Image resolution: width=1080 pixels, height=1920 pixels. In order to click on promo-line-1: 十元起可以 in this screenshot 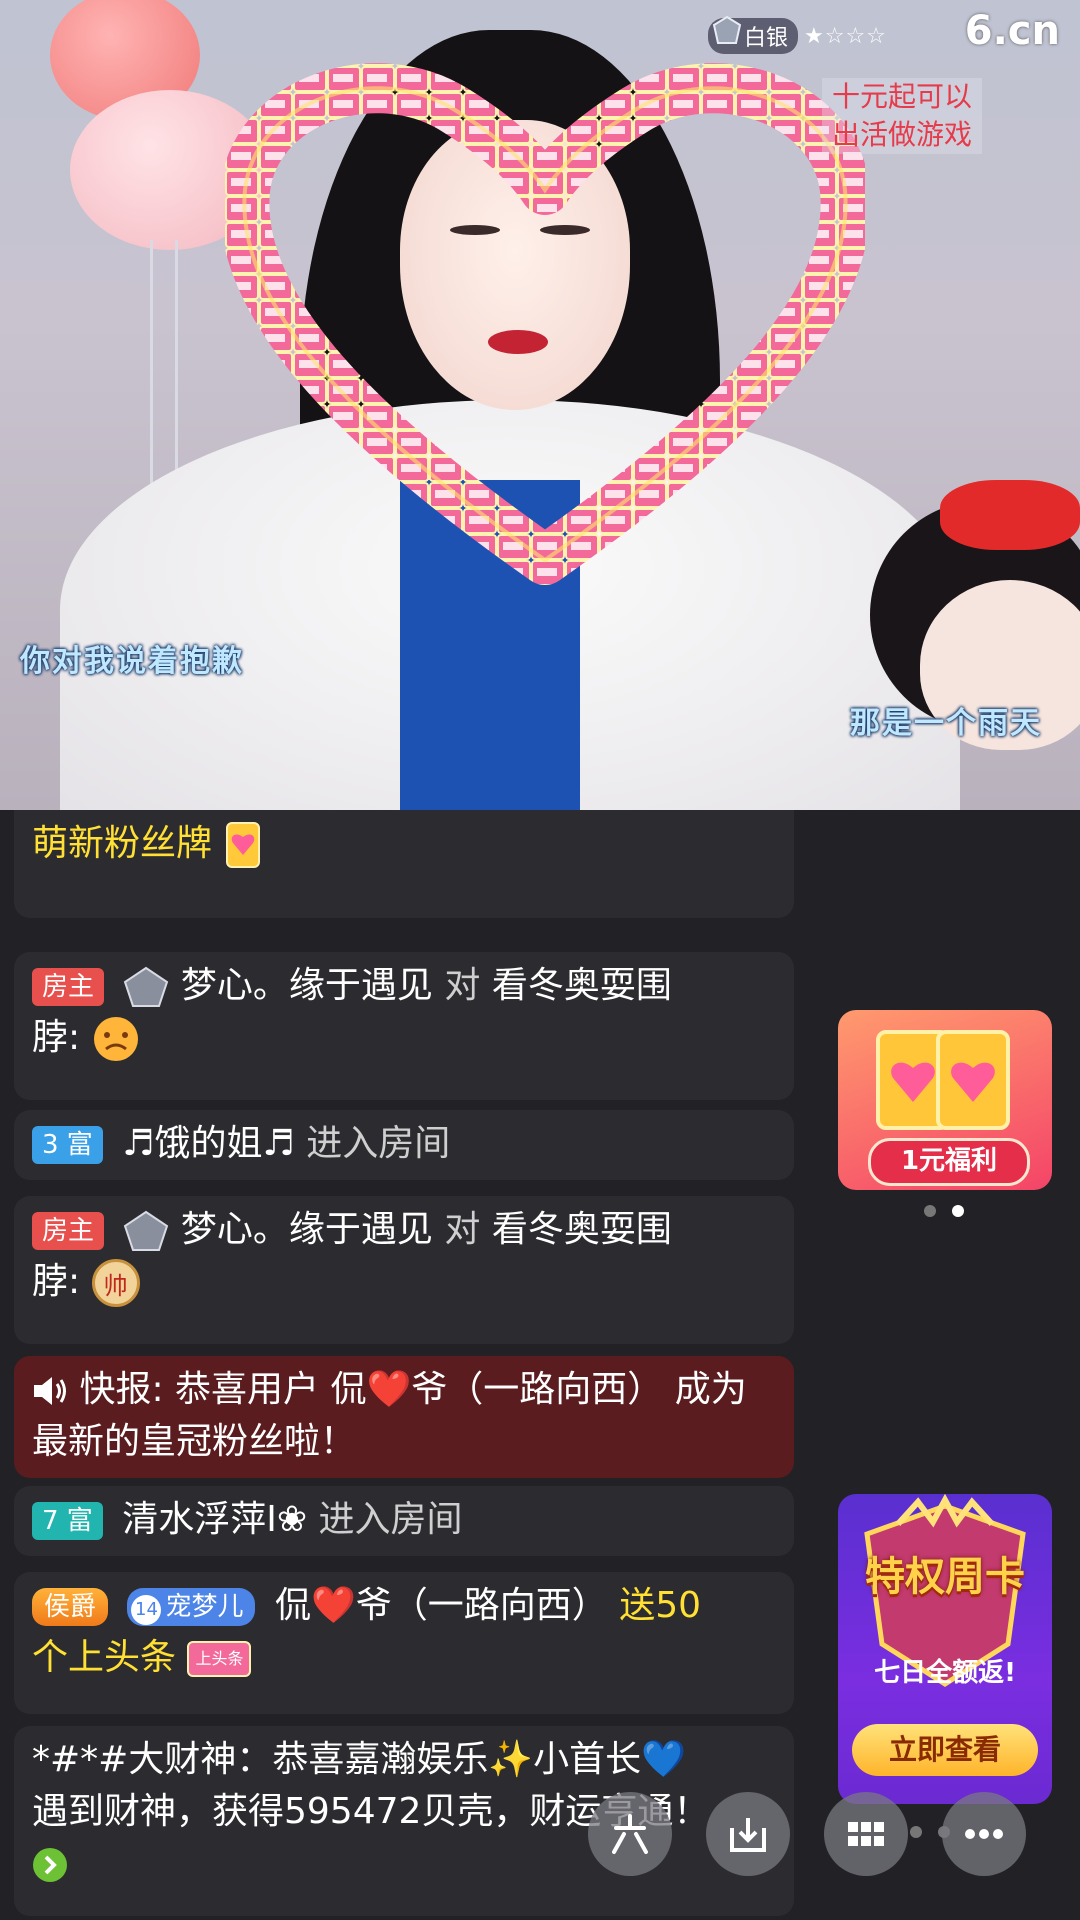, I will do `click(901, 96)`.